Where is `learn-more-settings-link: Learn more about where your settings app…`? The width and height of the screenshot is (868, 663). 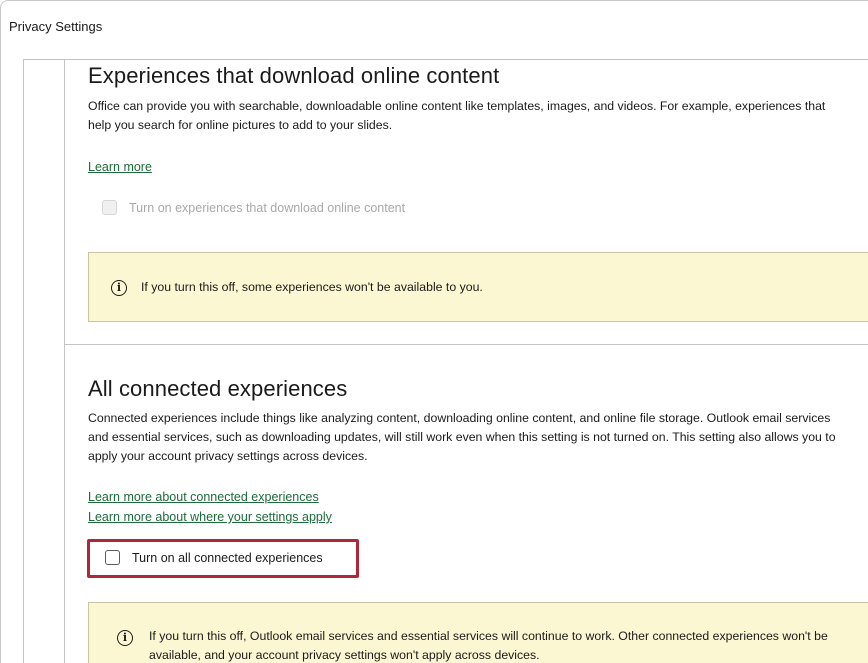 learn-more-settings-link: Learn more about where your settings app… is located at coordinates (210, 517).